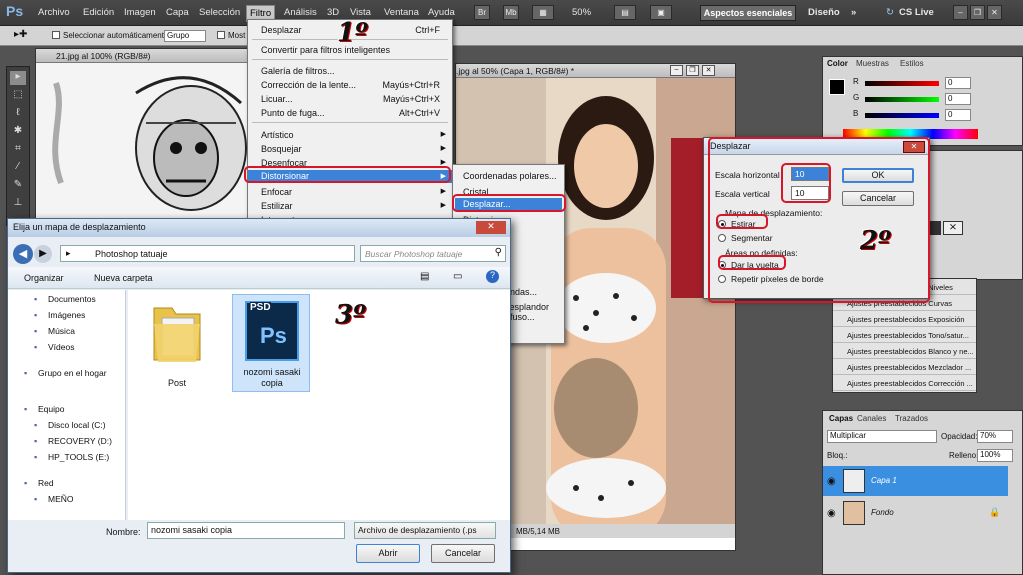  Describe the element at coordinates (661, 12) in the screenshot. I see `screen-mode-button: ▣` at that location.